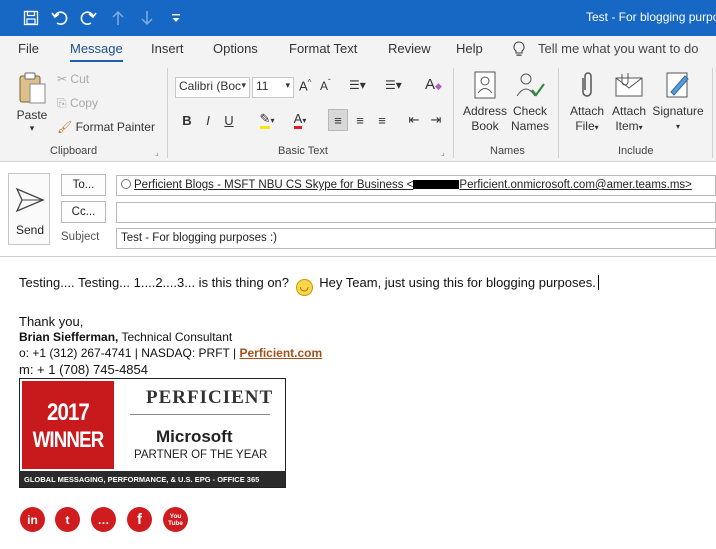 The image size is (716, 549). Describe the element at coordinates (416, 238) in the screenshot. I see `subject-field: Test - For blogging purposes :)` at that location.